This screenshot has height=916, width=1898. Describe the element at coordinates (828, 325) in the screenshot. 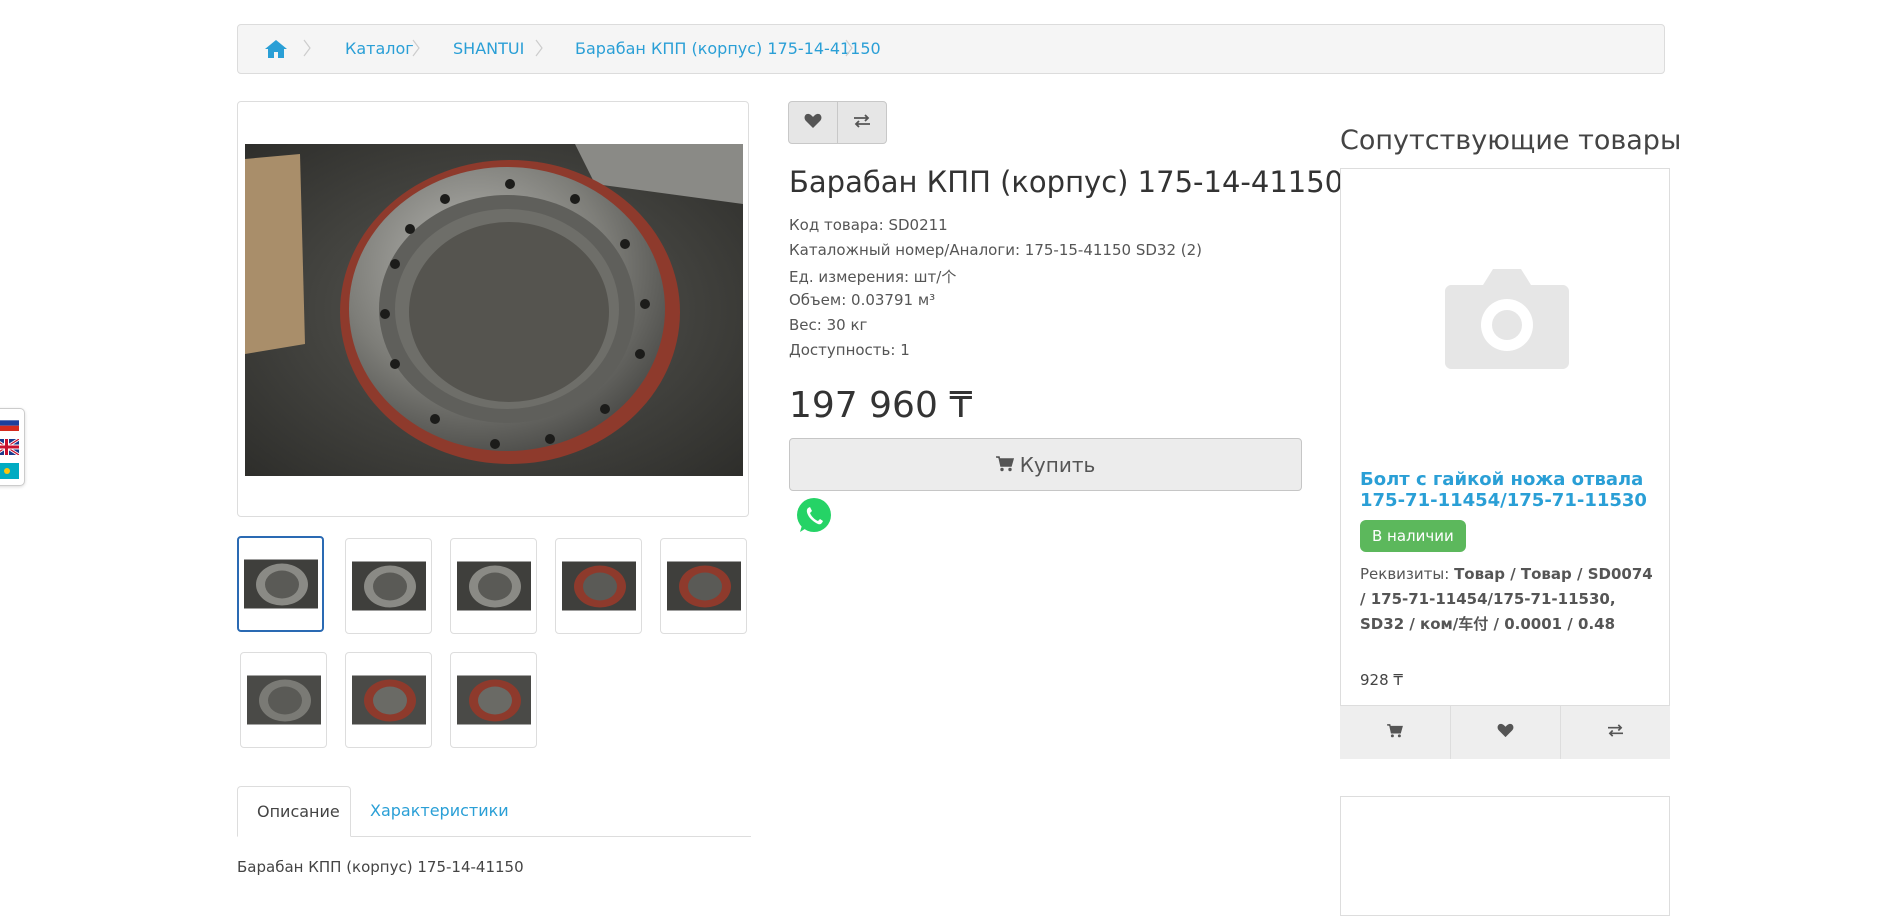

I see `product-weight: Вес: 30 кг` at that location.